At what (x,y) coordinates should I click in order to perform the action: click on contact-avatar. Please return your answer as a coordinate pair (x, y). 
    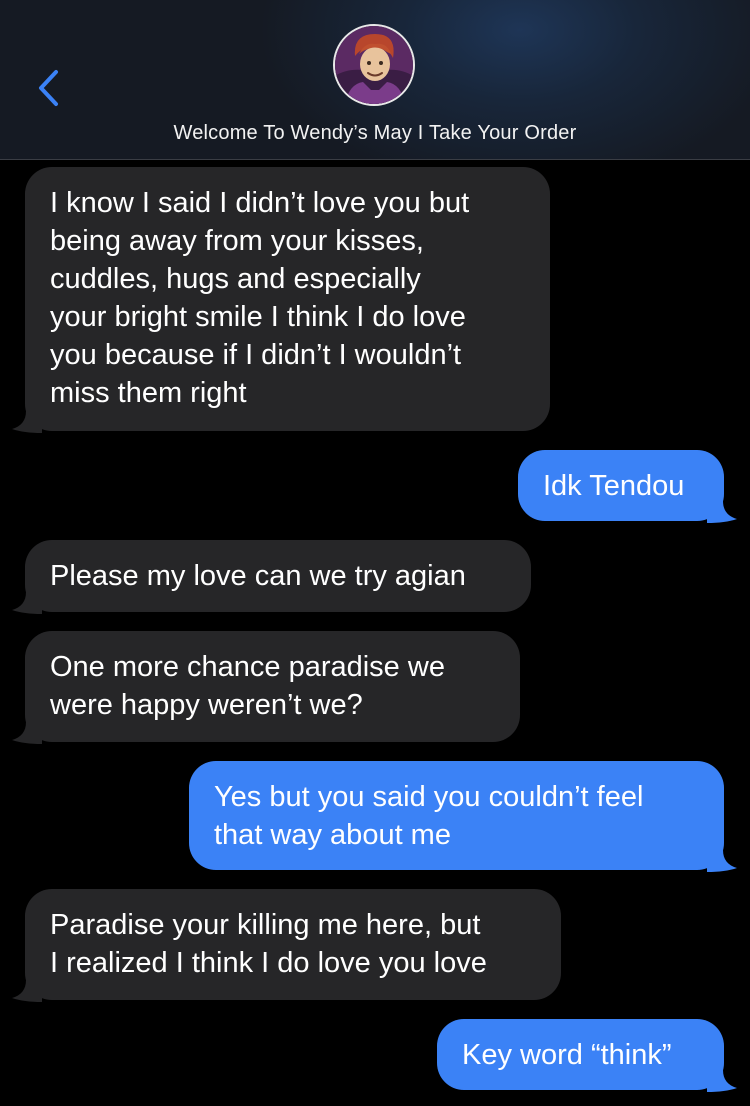
    Looking at the image, I should click on (374, 65).